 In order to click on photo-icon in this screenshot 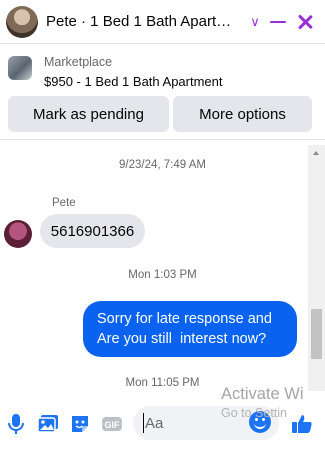, I will do `click(48, 424)`.